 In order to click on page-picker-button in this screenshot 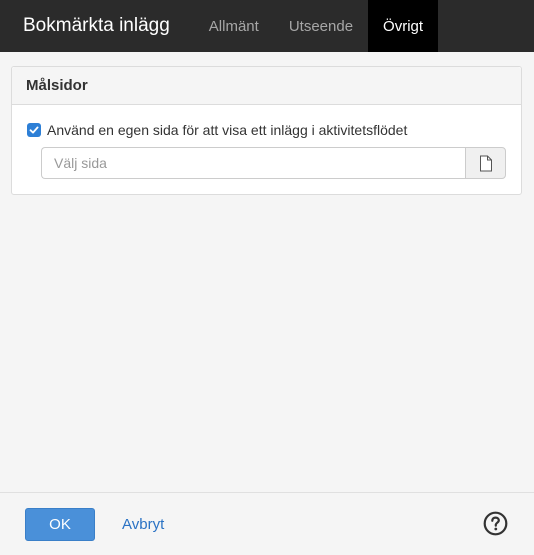, I will do `click(485, 163)`.